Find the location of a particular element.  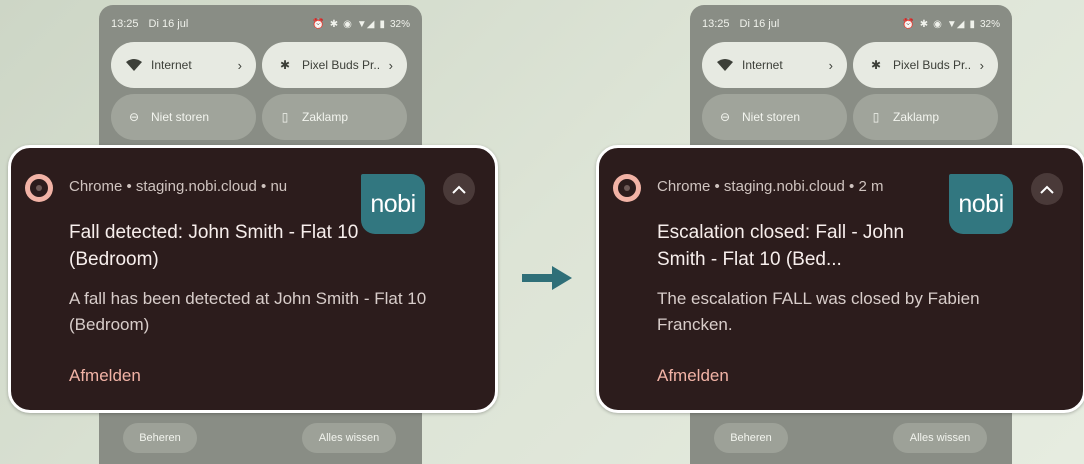

notification-meta: Chrome • staging.nobi.cloud • 2 m is located at coordinates (770, 186).